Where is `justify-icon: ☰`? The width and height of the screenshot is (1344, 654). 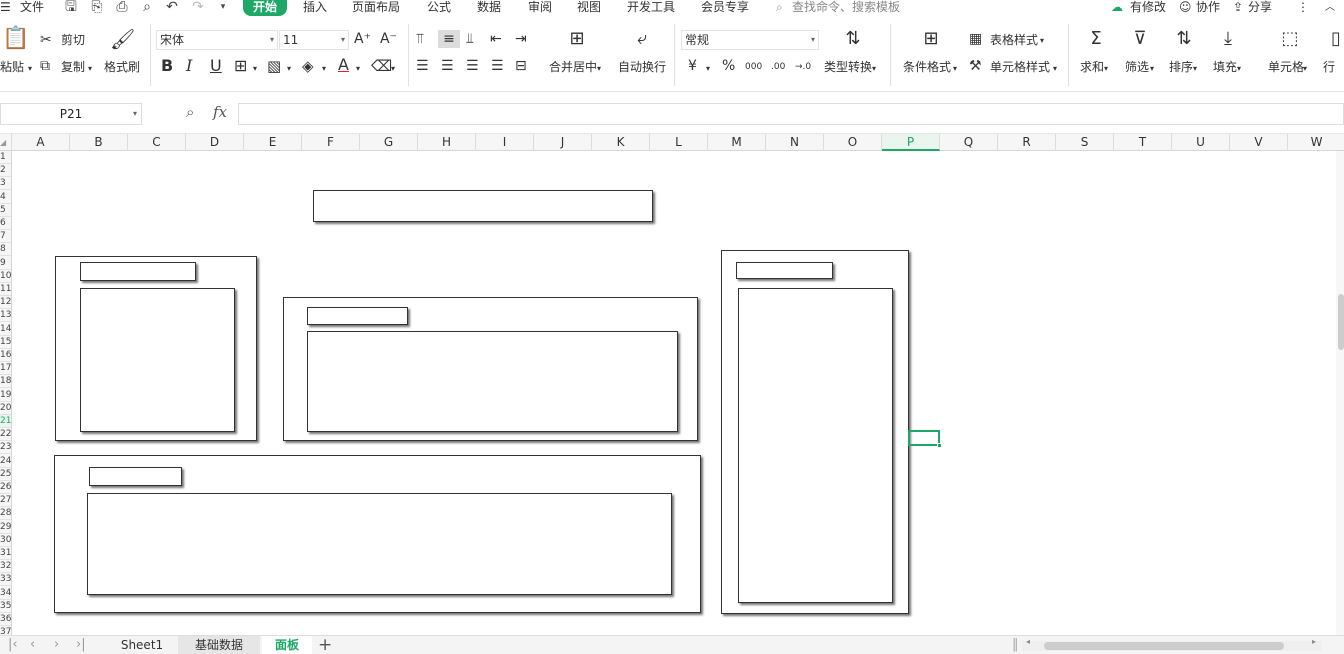
justify-icon: ☰ is located at coordinates (497, 66).